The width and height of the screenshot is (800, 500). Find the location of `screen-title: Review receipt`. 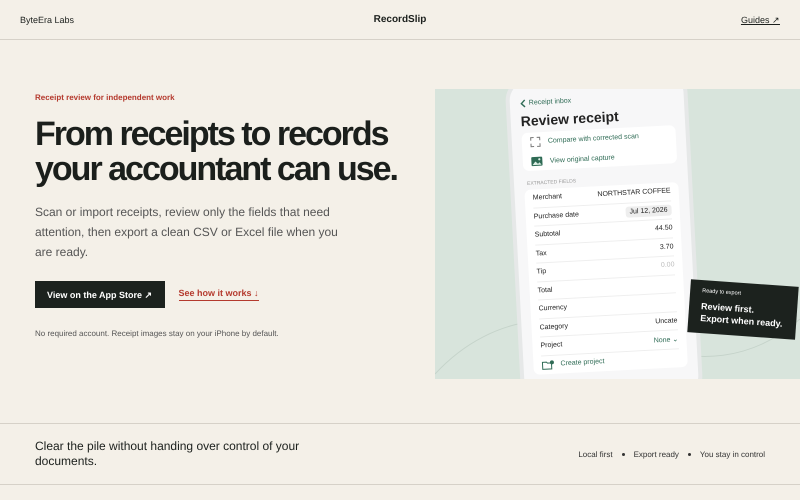

screen-title: Review receipt is located at coordinates (570, 118).